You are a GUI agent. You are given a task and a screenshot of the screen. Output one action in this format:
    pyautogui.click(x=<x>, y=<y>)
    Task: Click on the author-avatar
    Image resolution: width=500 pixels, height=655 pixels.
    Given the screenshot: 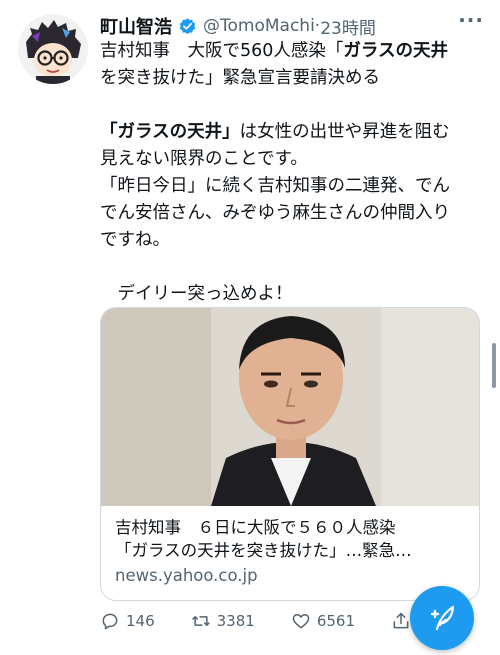 What is the action you would take?
    pyautogui.click(x=53, y=49)
    